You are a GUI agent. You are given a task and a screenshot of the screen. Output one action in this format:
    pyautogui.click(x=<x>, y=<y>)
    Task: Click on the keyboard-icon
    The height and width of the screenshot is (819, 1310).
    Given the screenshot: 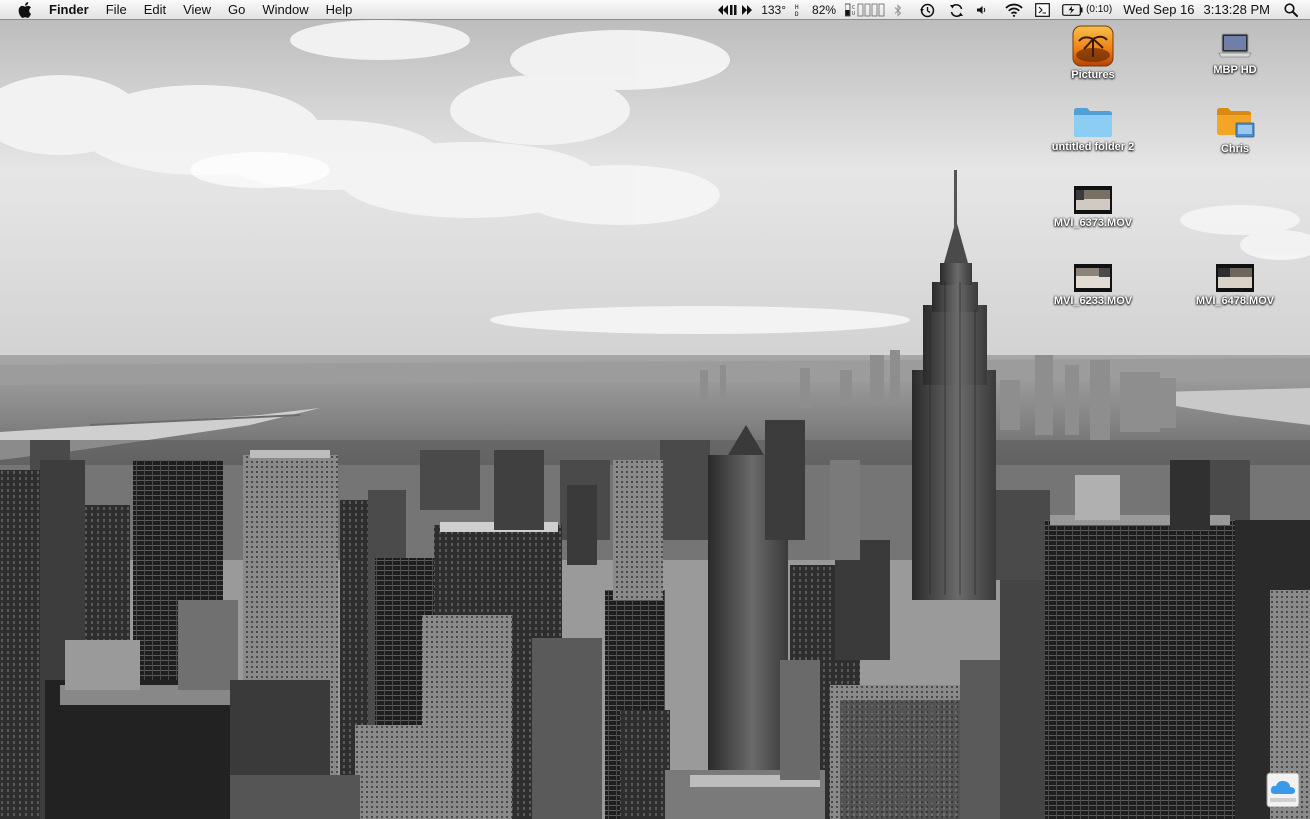 What is the action you would take?
    pyautogui.click(x=1042, y=10)
    